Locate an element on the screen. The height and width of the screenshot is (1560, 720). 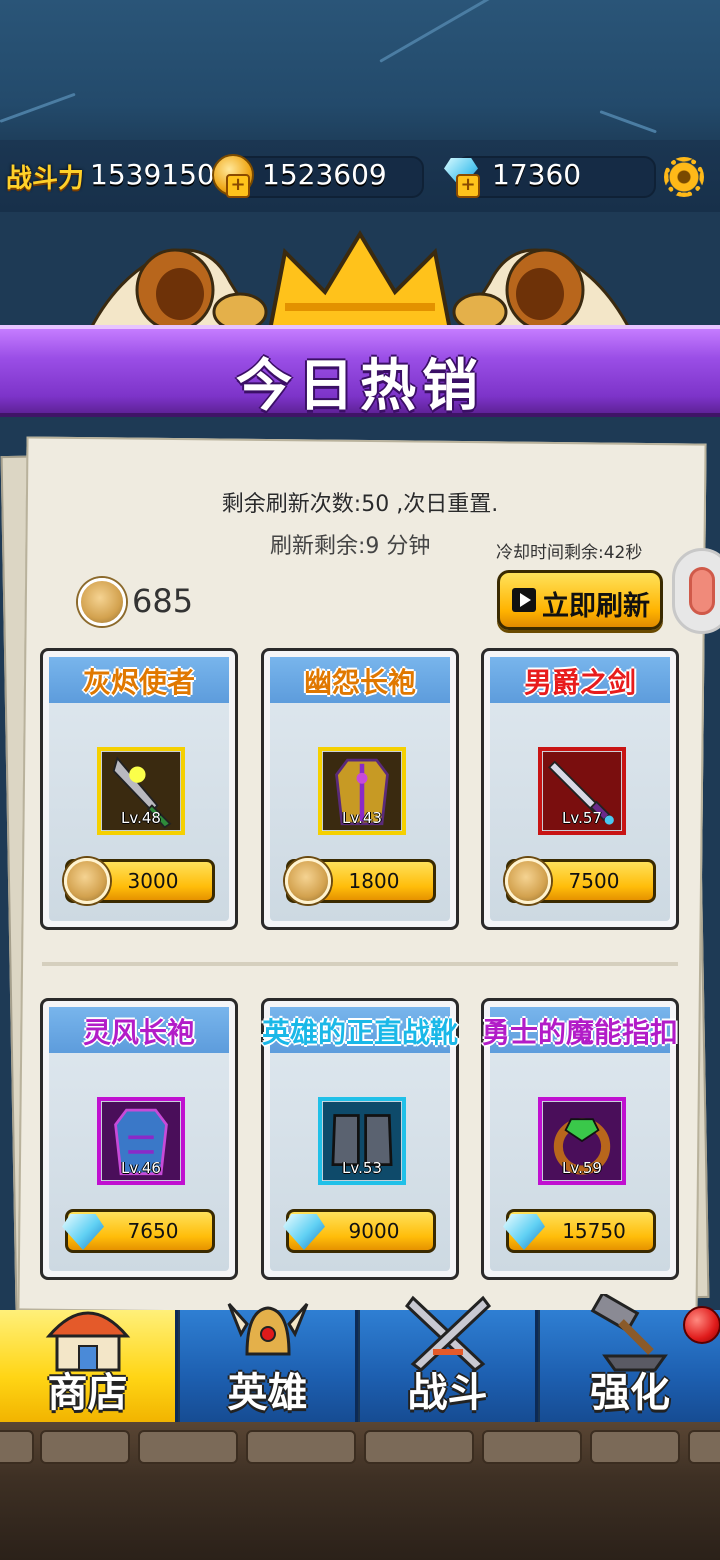
tab-label: 强化 is located at coordinates (630, 1393).